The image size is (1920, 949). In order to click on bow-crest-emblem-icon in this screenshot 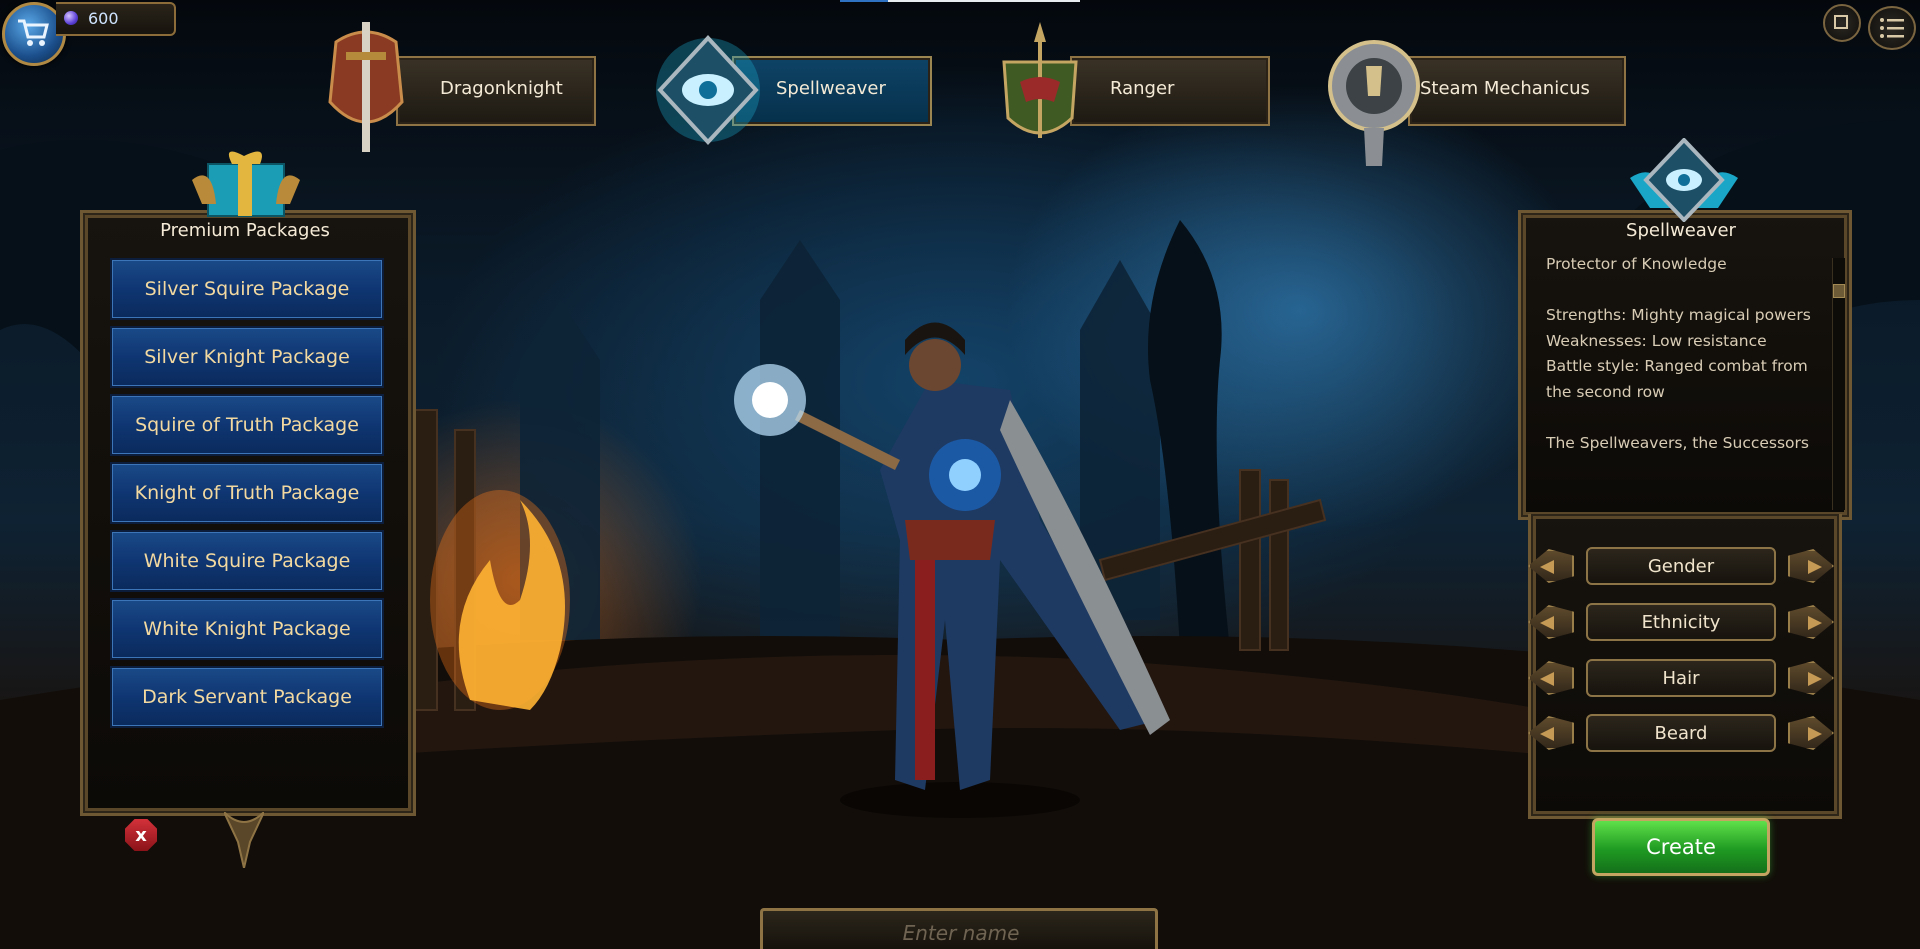, I will do `click(1040, 80)`.